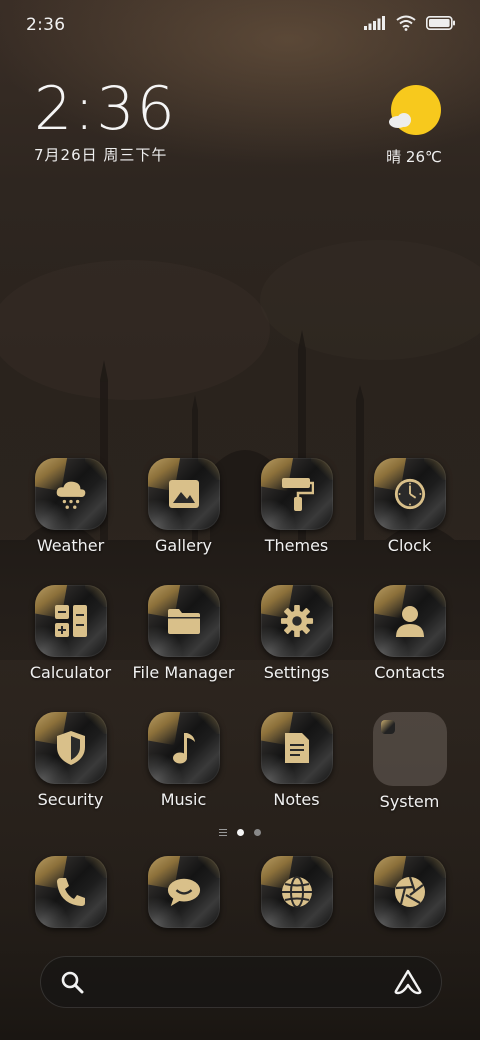 This screenshot has height=1040, width=480. I want to click on folder-icon, so click(183, 621).